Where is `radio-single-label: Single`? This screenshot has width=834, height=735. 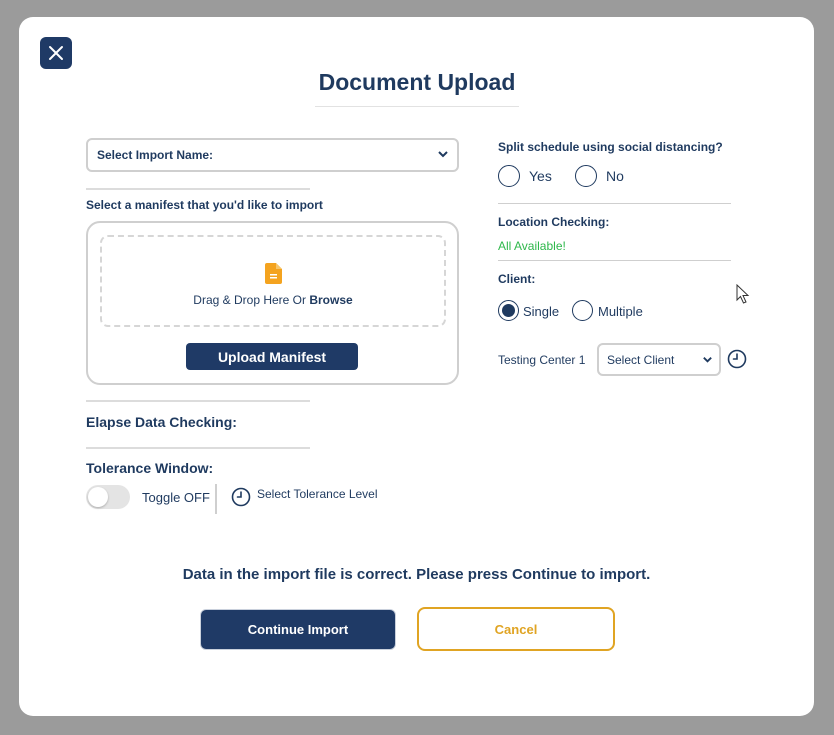
radio-single-label: Single is located at coordinates (541, 311).